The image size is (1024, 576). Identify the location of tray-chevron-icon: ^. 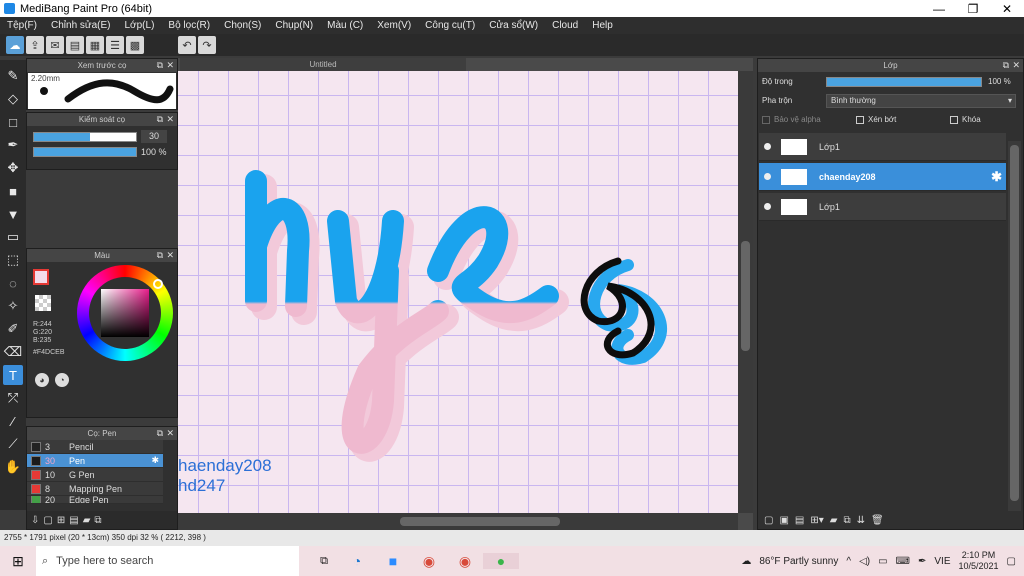
(848, 561).